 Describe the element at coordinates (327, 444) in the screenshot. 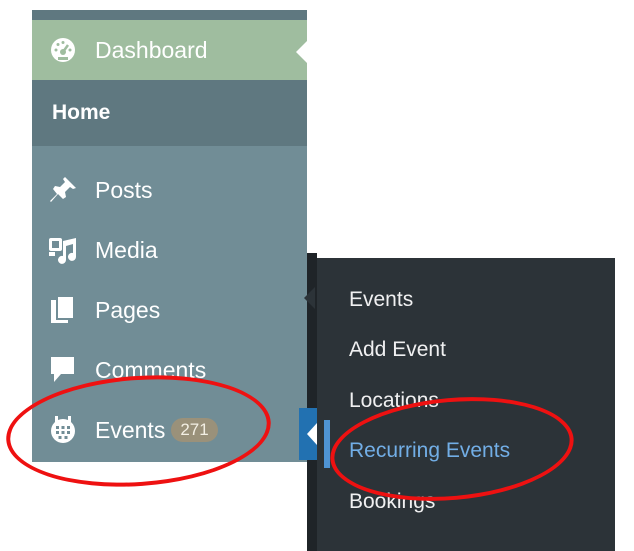

I see `current-submenu-indicator` at that location.